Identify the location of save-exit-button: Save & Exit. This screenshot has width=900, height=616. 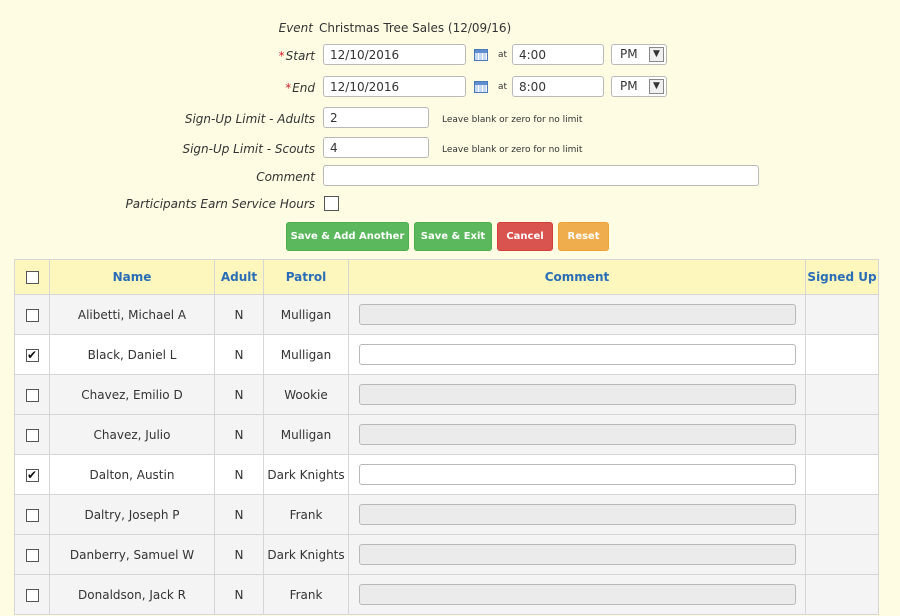
(453, 236).